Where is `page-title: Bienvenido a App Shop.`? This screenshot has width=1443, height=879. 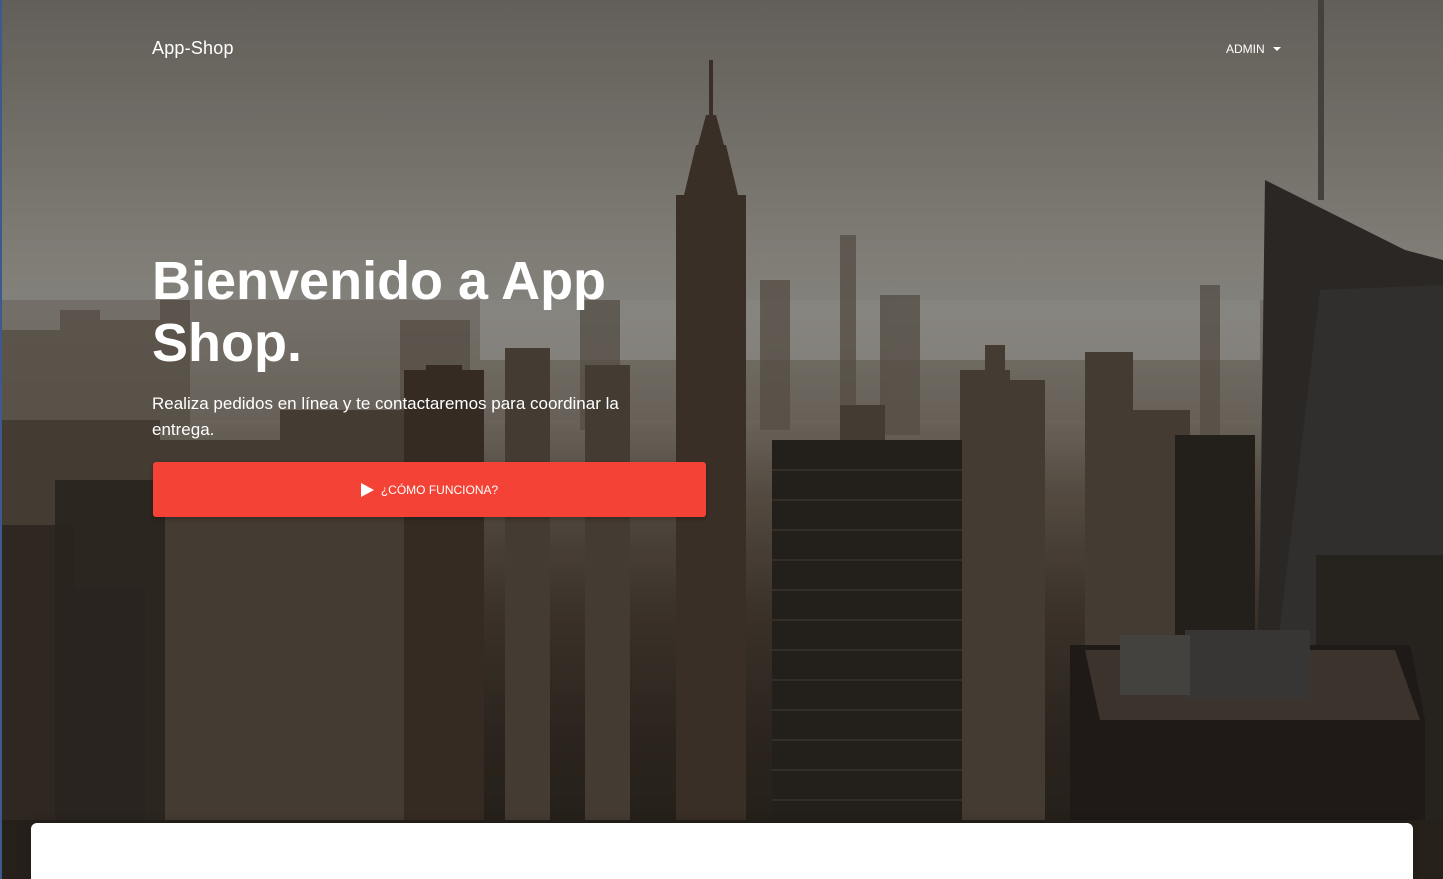 page-title: Bienvenido a App Shop. is located at coordinates (379, 312).